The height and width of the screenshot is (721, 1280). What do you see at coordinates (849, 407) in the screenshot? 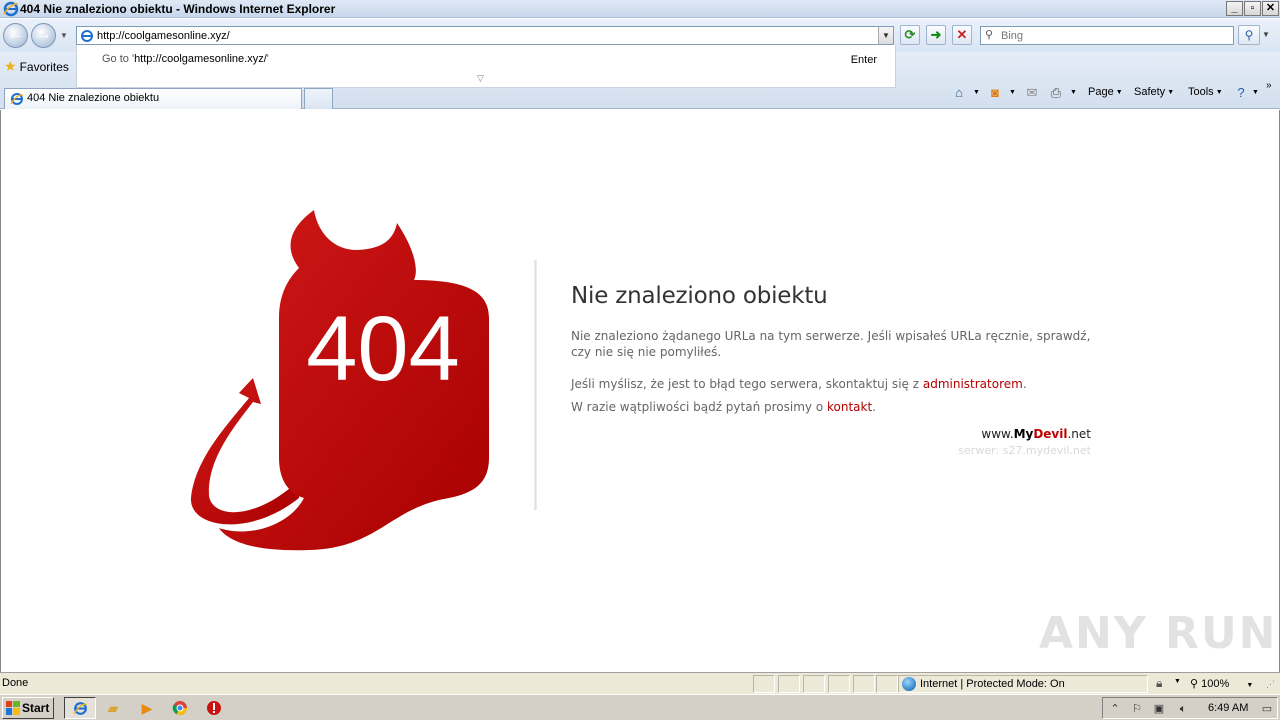
I see `contact-link: kontakt` at bounding box center [849, 407].